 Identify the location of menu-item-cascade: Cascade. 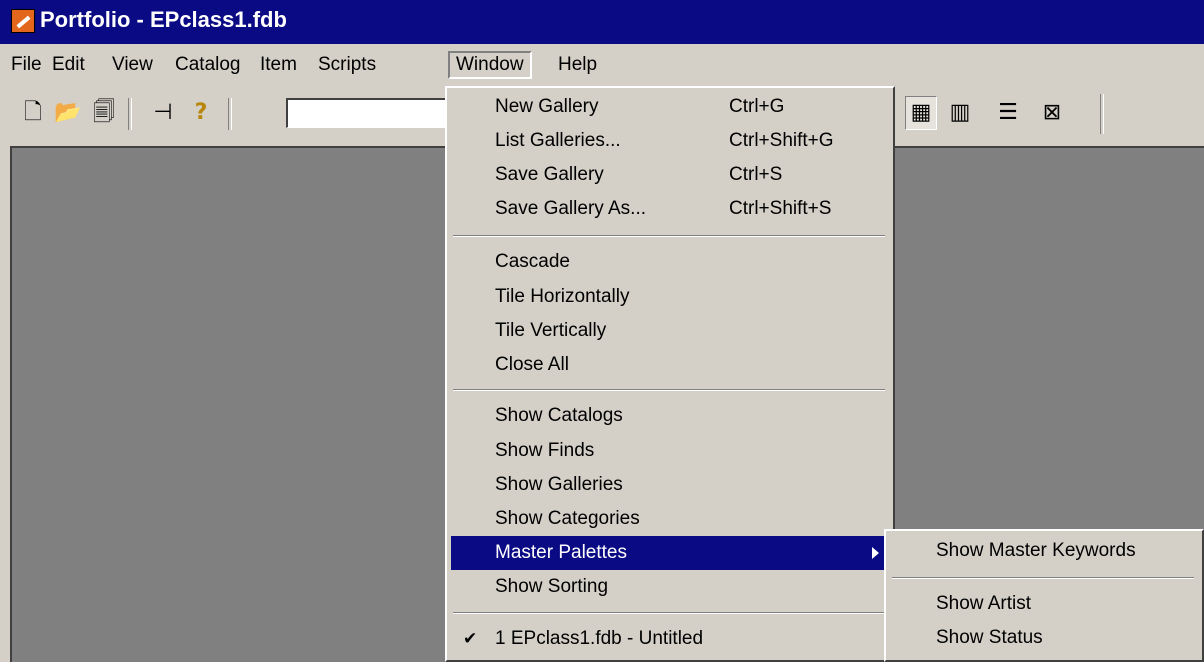
(670, 262).